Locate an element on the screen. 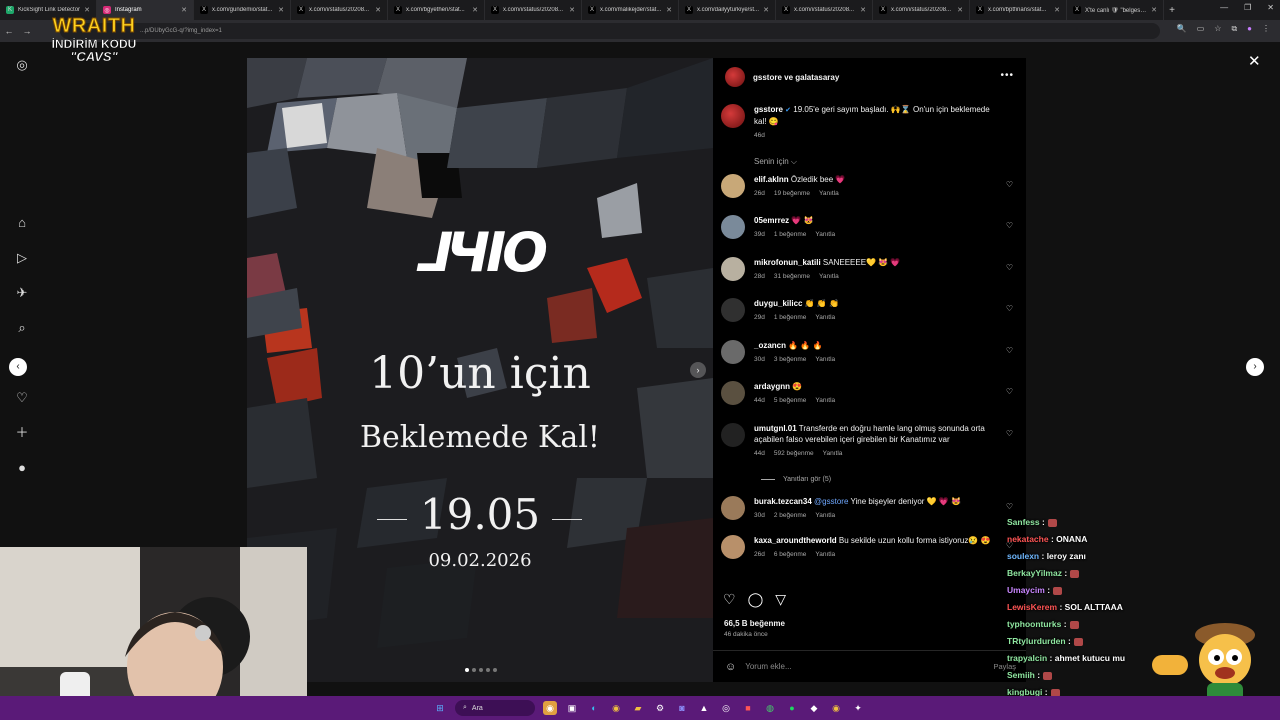  comment-username: mikrofonun_katili is located at coordinates (787, 262).